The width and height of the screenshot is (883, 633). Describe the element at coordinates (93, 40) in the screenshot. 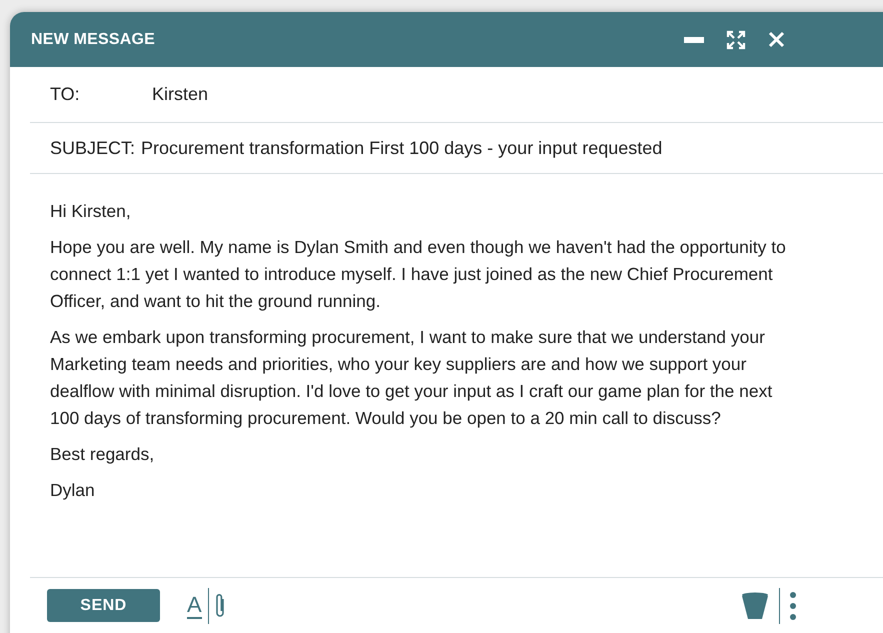

I see `window-title: NEW MESSAGE` at that location.